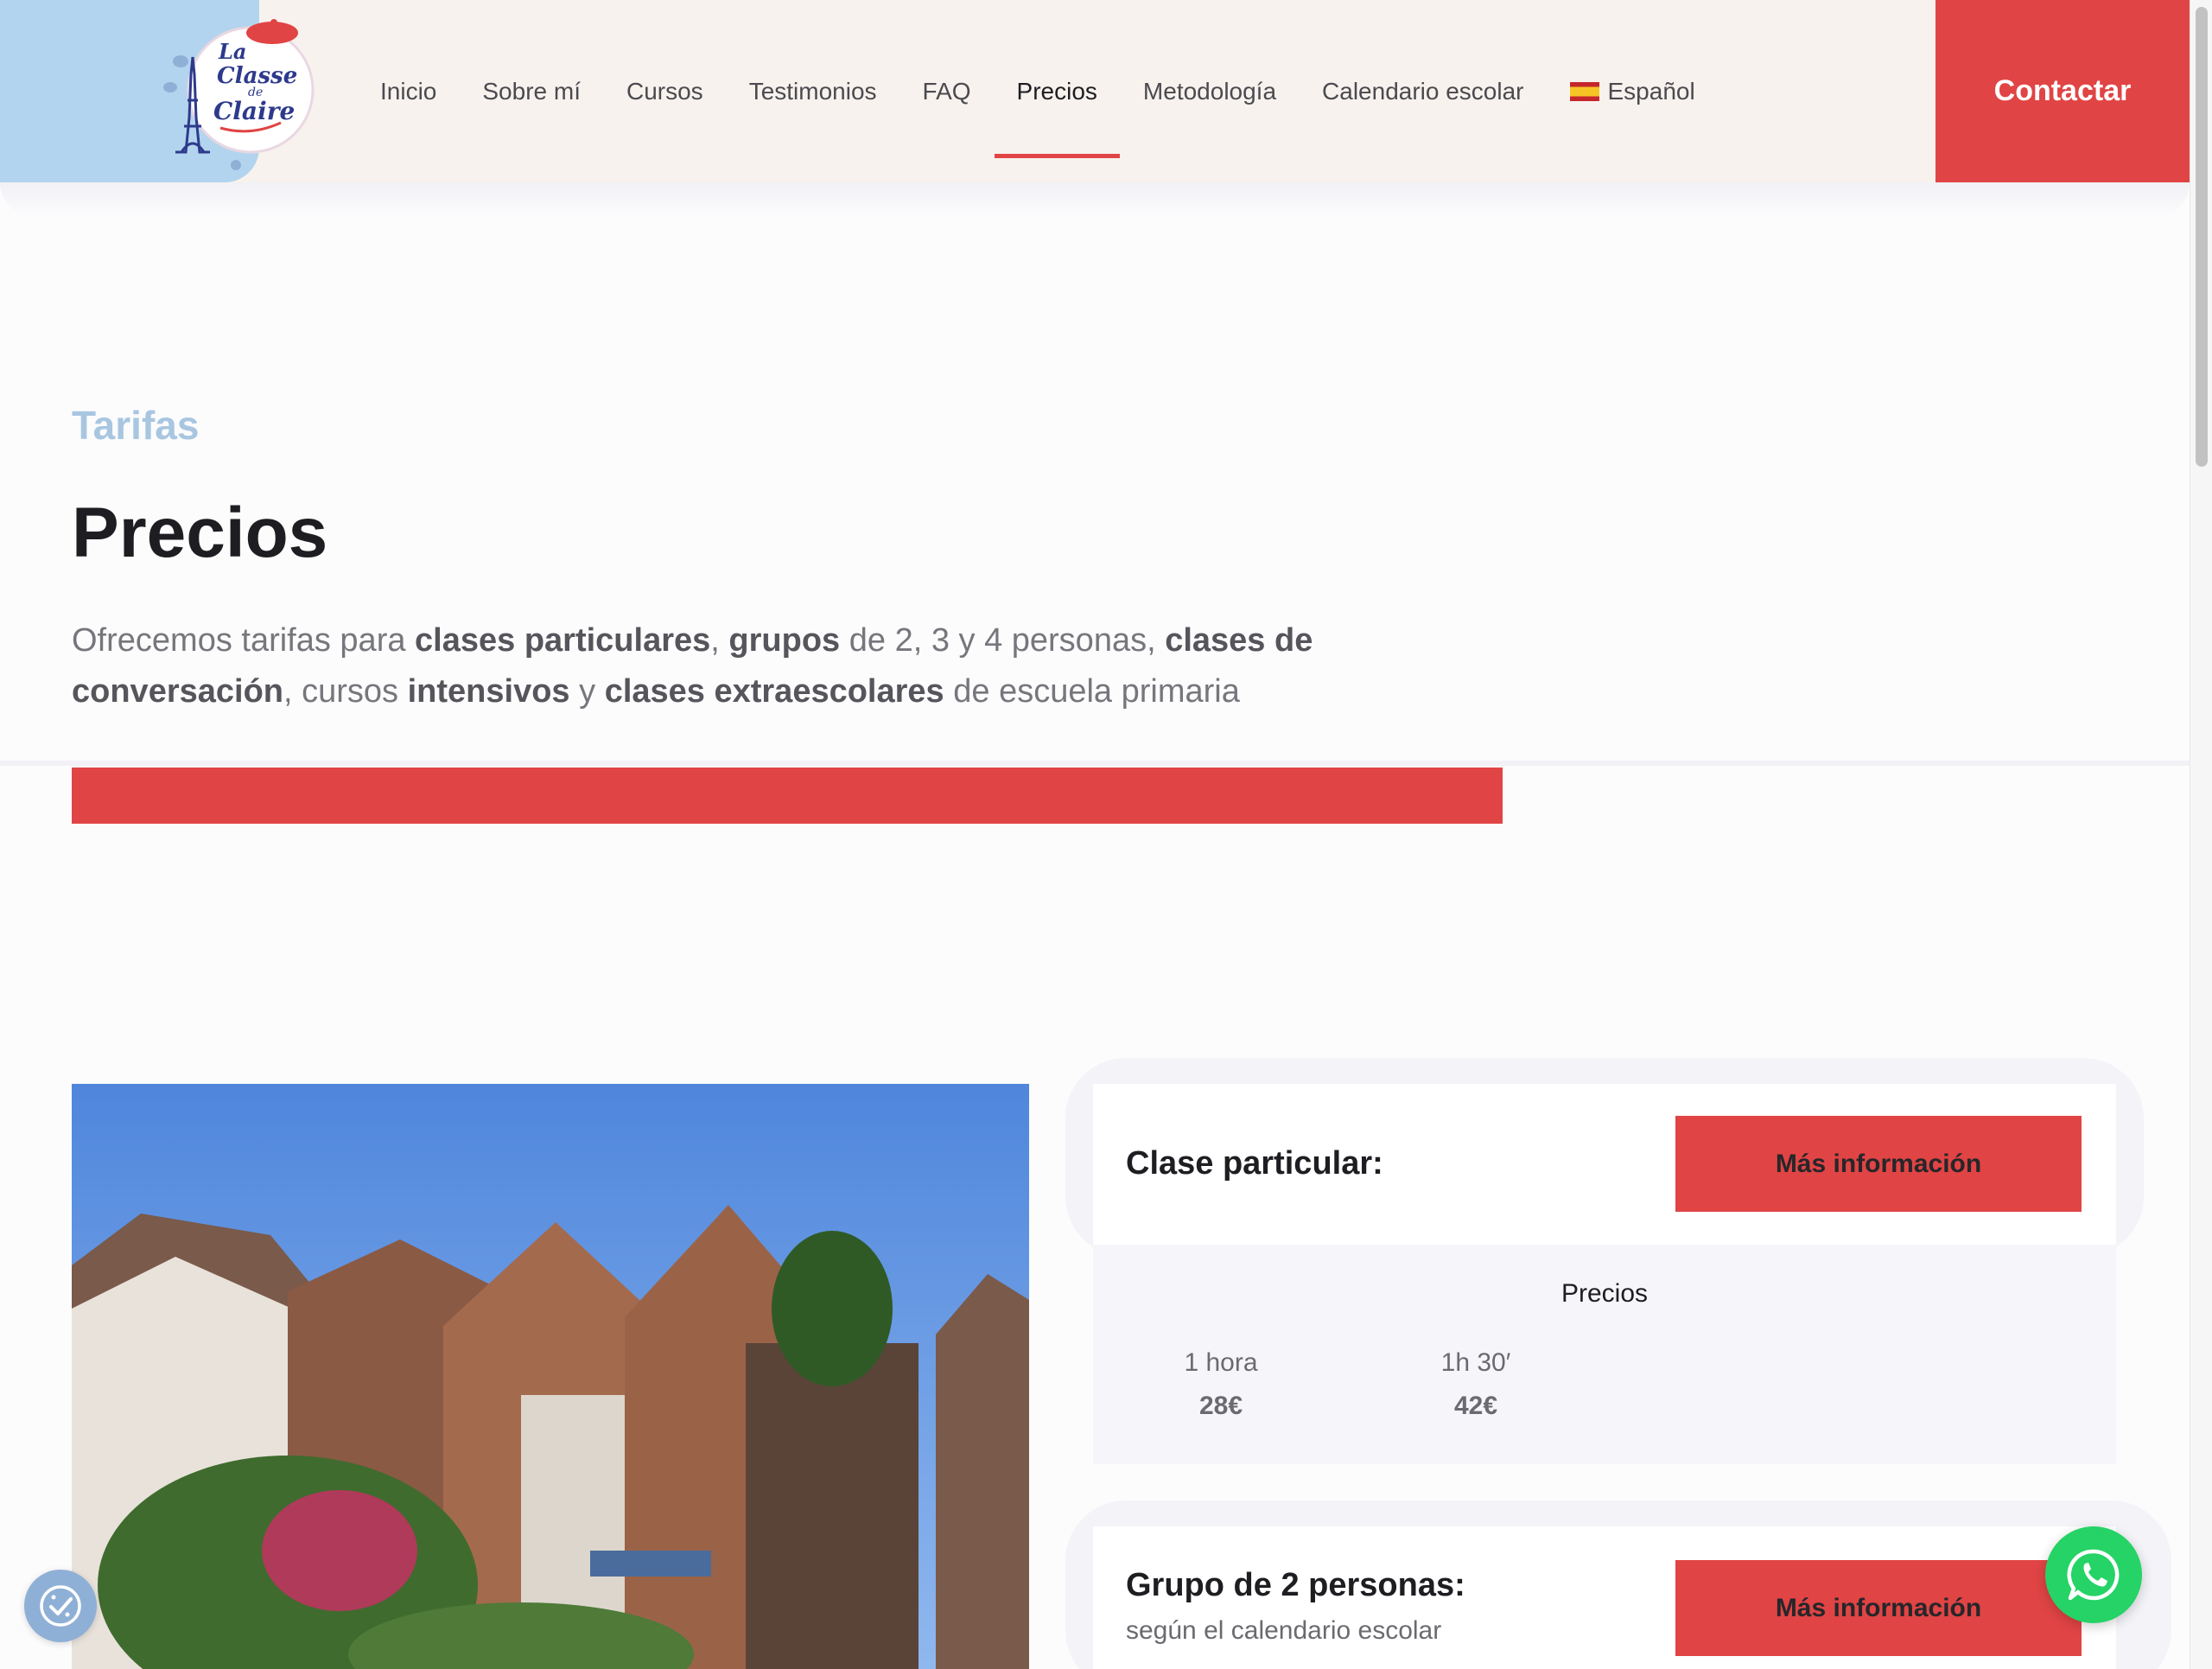  What do you see at coordinates (784, 640) in the screenshot?
I see `intro-bold: grupos` at bounding box center [784, 640].